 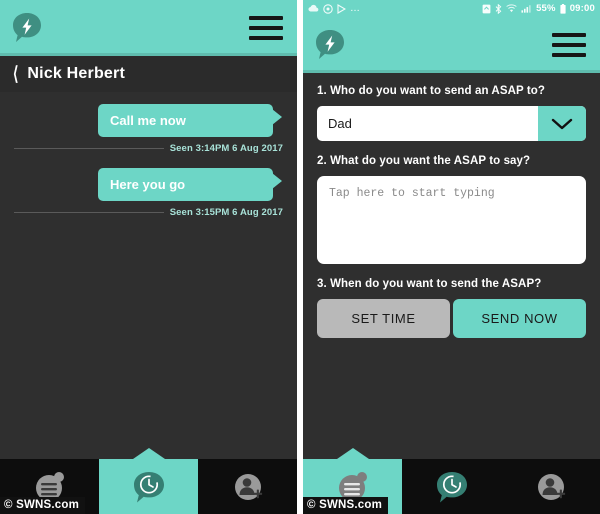 What do you see at coordinates (190, 120) in the screenshot?
I see `message-bubble: Call me now` at bounding box center [190, 120].